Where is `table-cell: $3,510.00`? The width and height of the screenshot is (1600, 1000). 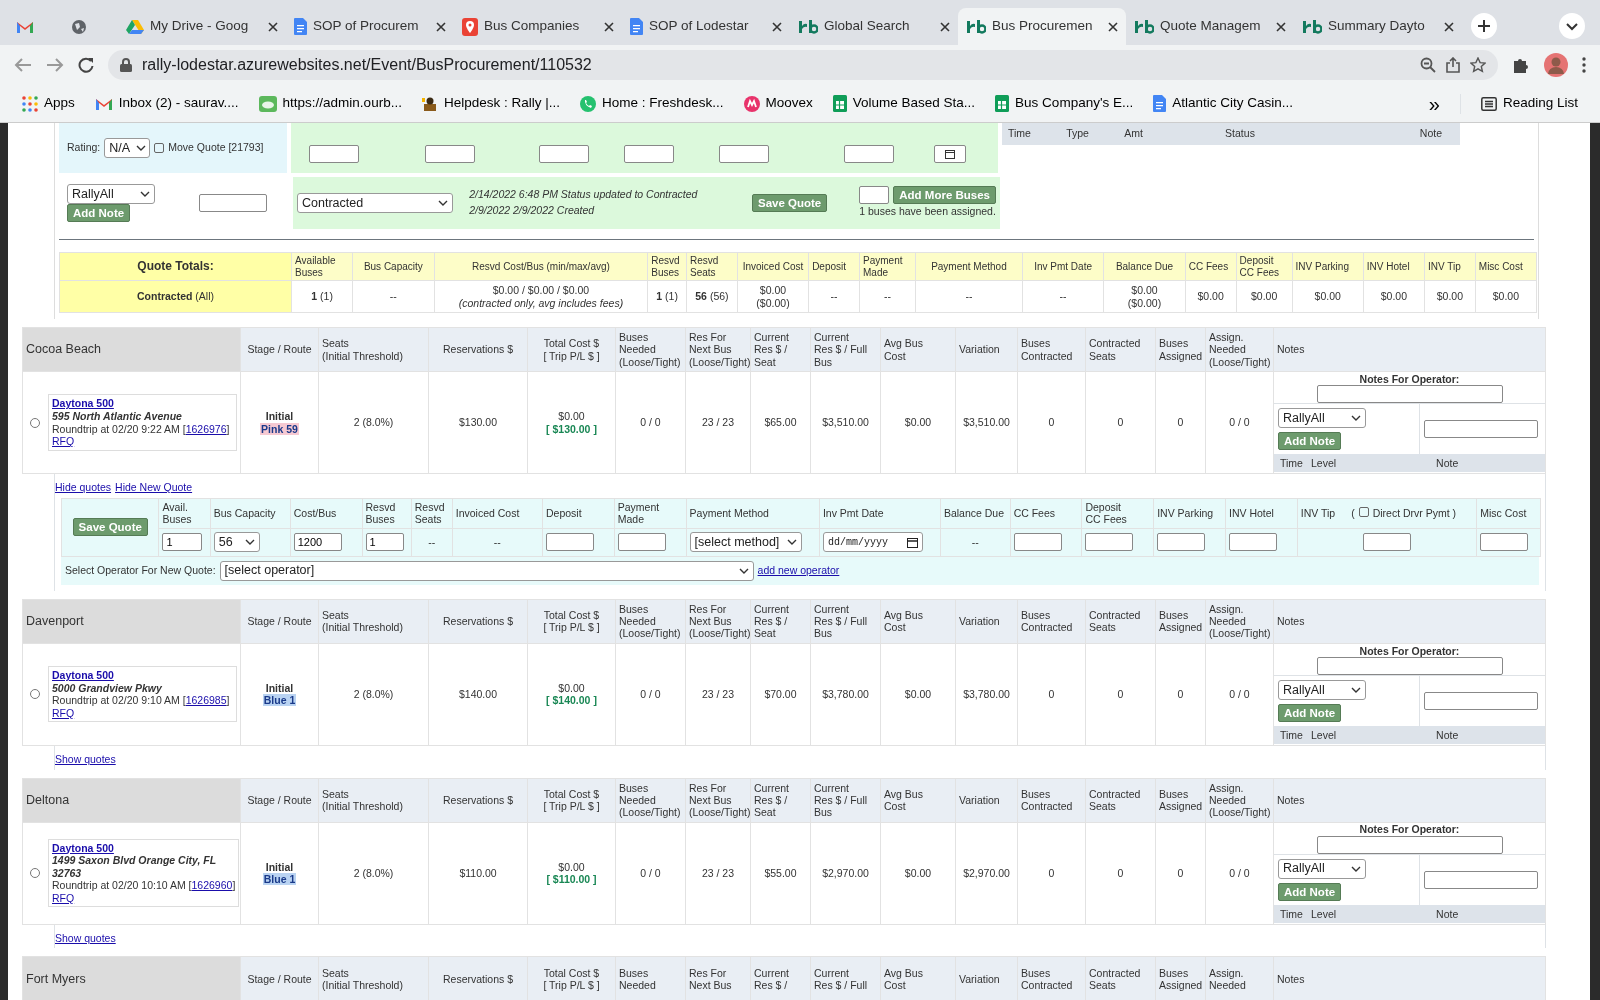 table-cell: $3,510.00 is located at coordinates (845, 422).